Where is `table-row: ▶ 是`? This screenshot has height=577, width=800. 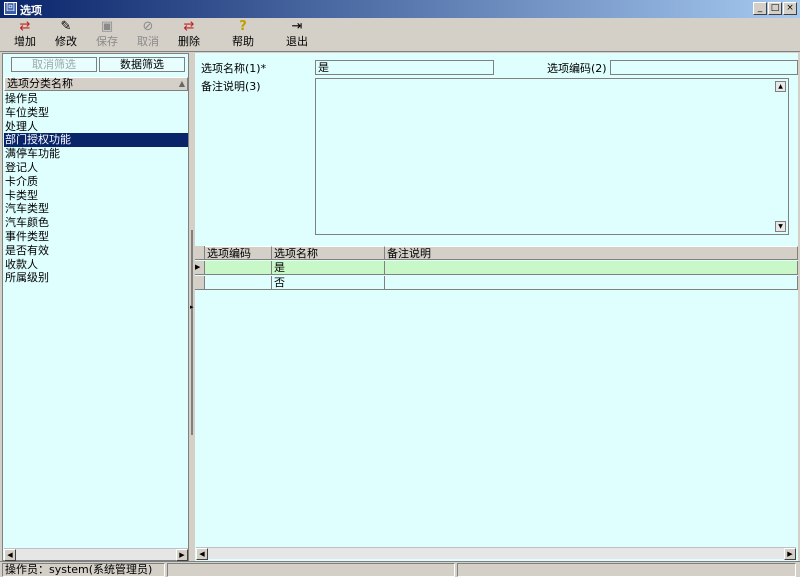
table-row: ▶ 是 is located at coordinates (496, 268).